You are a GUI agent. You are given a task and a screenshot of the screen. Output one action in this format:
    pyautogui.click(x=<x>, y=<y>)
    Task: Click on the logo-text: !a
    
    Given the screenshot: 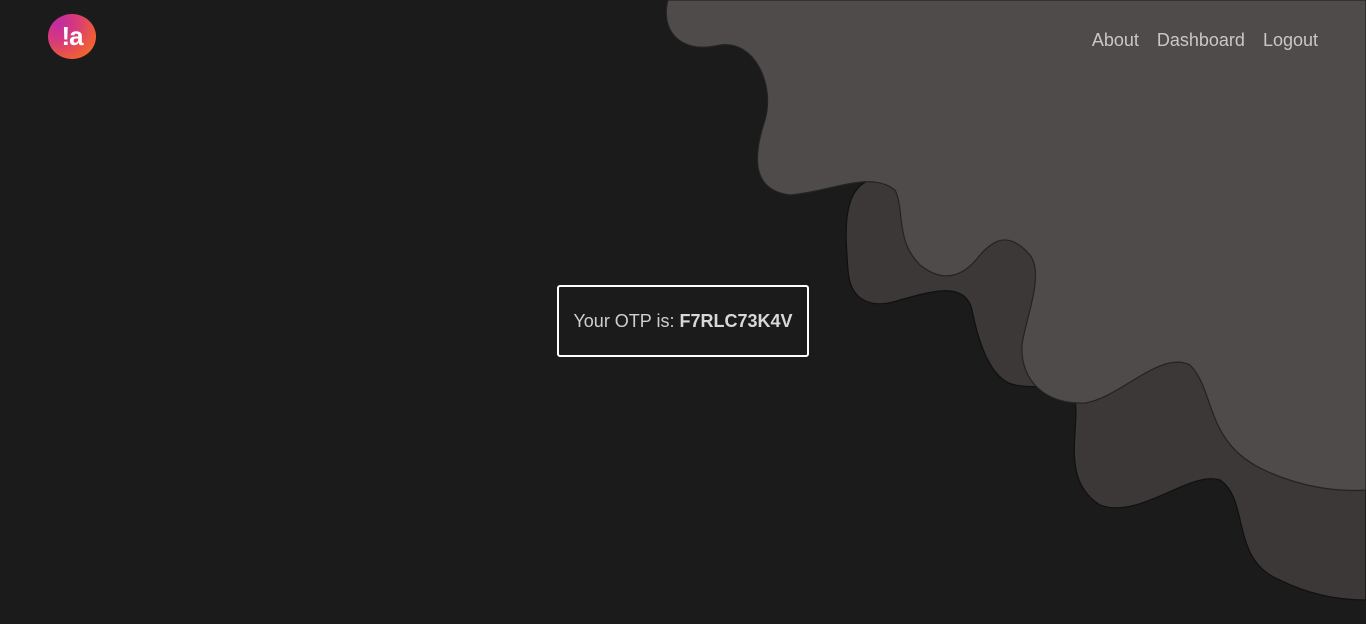 What is the action you would take?
    pyautogui.click(x=72, y=35)
    